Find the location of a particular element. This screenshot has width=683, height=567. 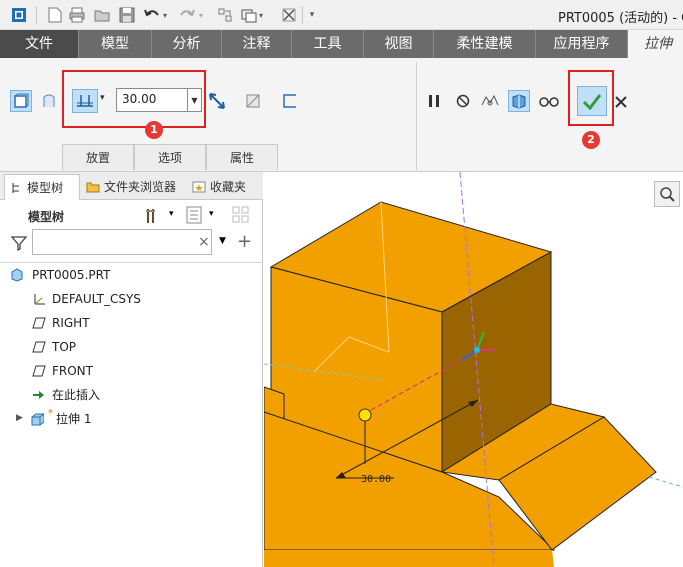

flip-direction-button is located at coordinates (217, 101).